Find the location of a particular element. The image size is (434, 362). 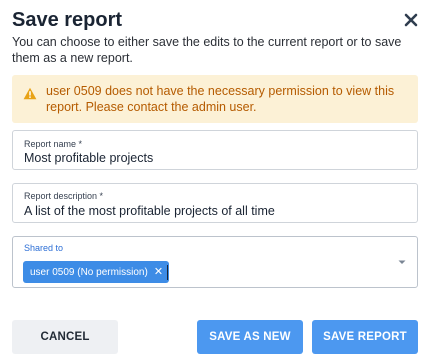

chip-remove-icon: ✕ is located at coordinates (158, 272).